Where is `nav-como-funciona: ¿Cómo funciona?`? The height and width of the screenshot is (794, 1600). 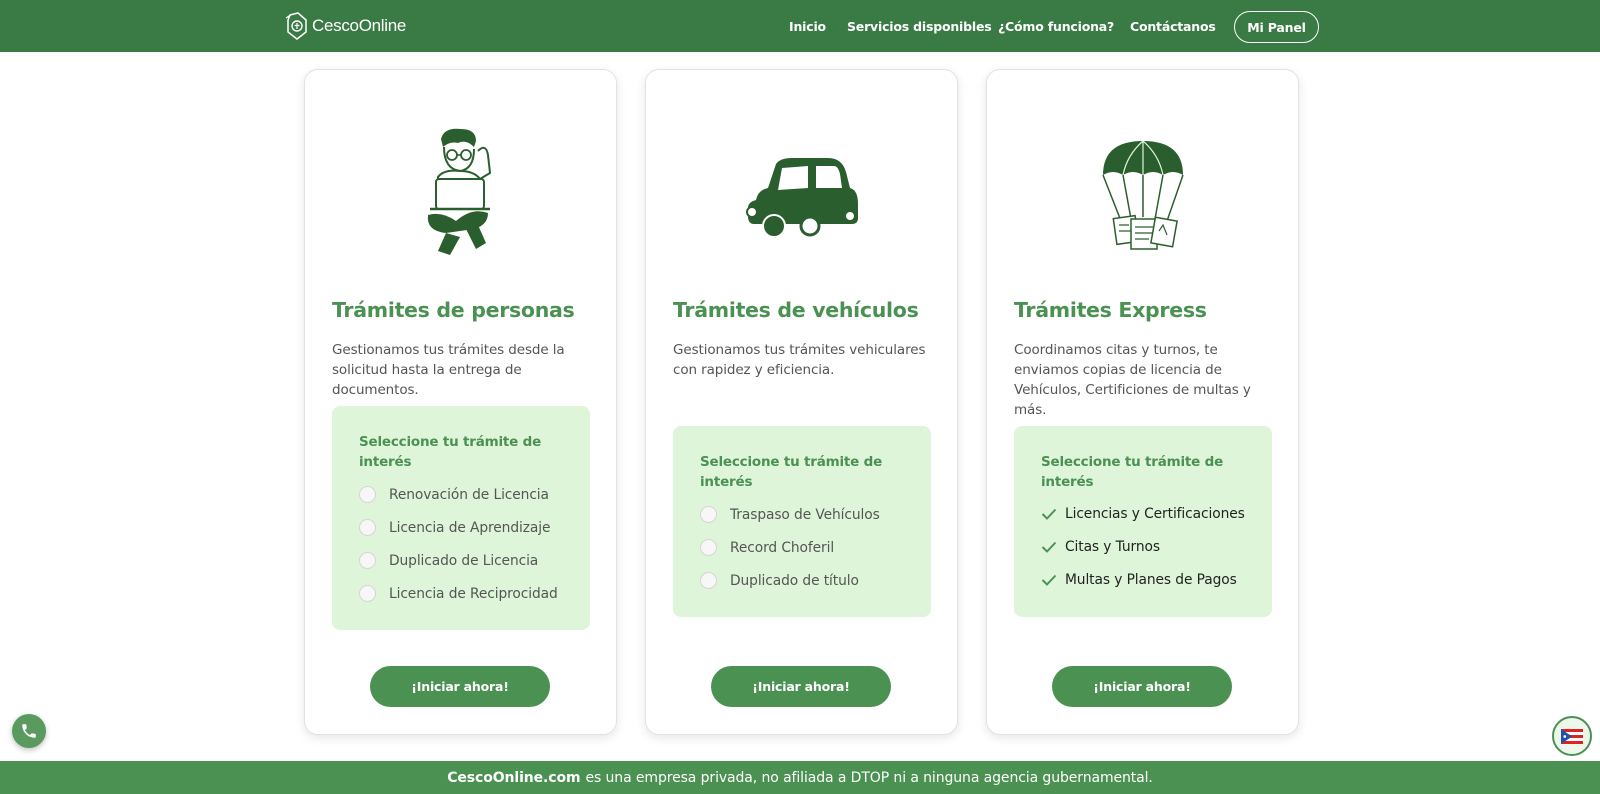 nav-como-funciona: ¿Cómo funciona? is located at coordinates (1056, 26).